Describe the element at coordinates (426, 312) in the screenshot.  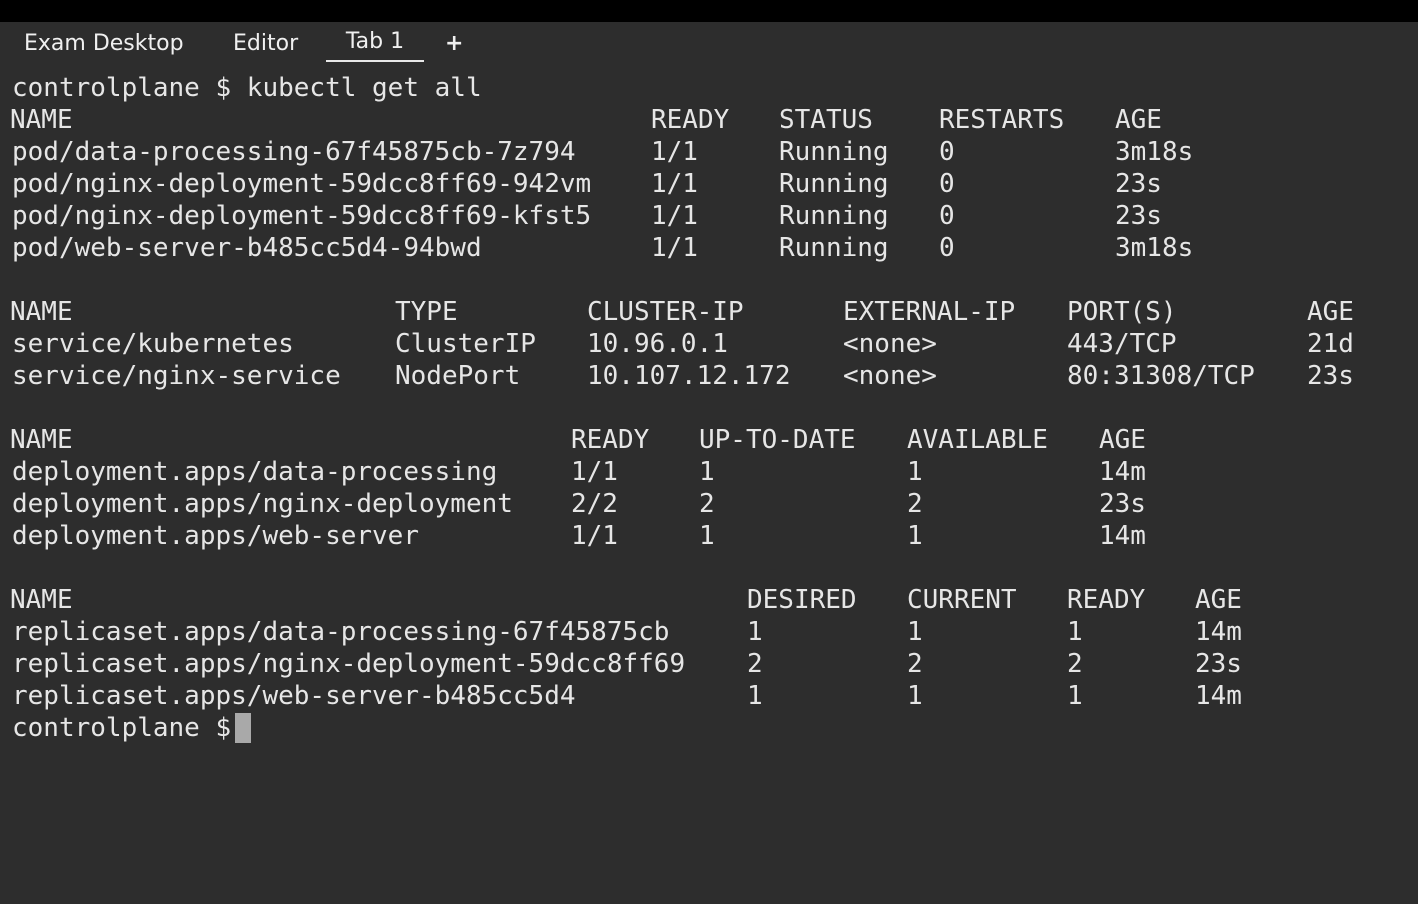
I see `services-col-type: TYPE` at that location.